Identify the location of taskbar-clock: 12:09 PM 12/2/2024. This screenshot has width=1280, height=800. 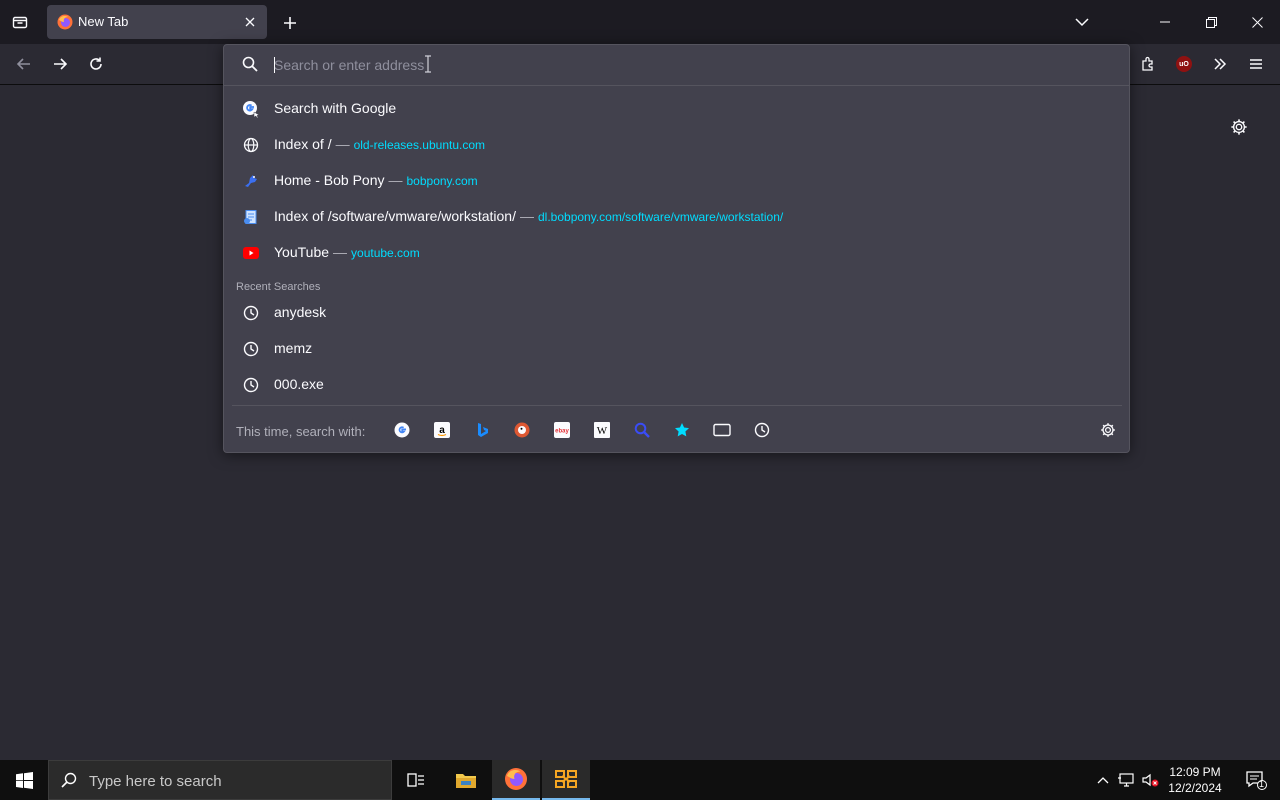
(1195, 780).